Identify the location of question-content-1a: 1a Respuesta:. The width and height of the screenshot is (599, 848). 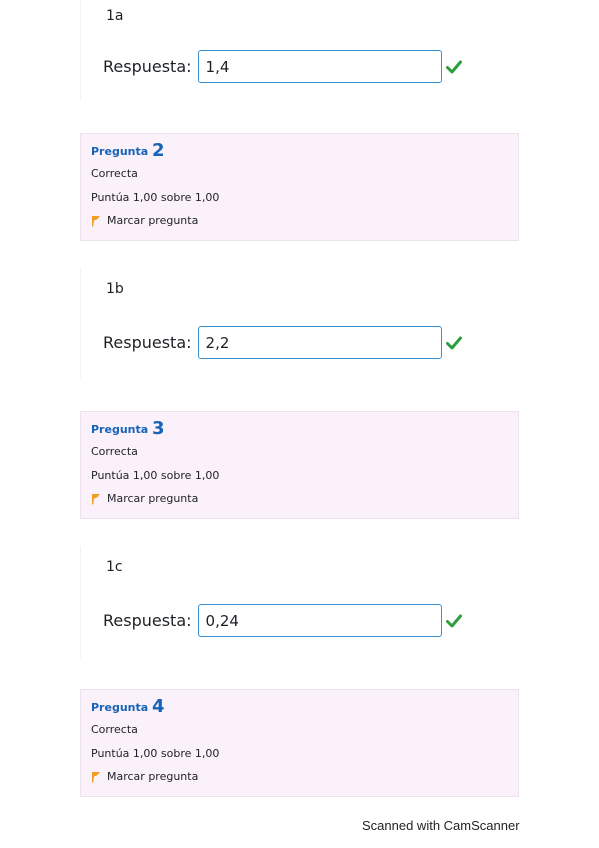
(300, 50).